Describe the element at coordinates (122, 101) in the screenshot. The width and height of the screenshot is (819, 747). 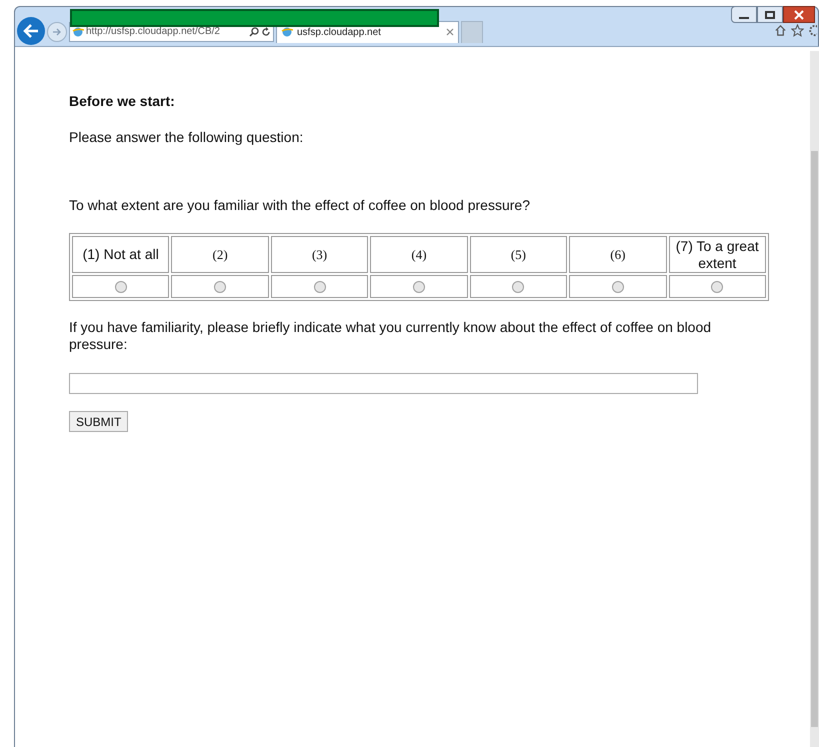
I see `heading: Before we start:` at that location.